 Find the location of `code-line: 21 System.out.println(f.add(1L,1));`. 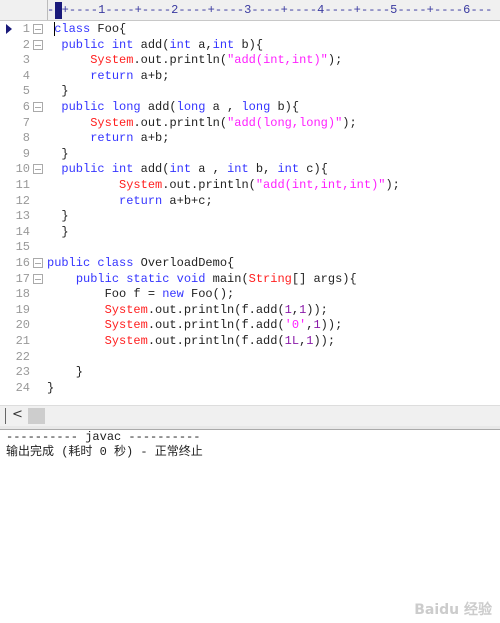

code-line: 21 System.out.println(f.add(1L,1)); is located at coordinates (250, 341).